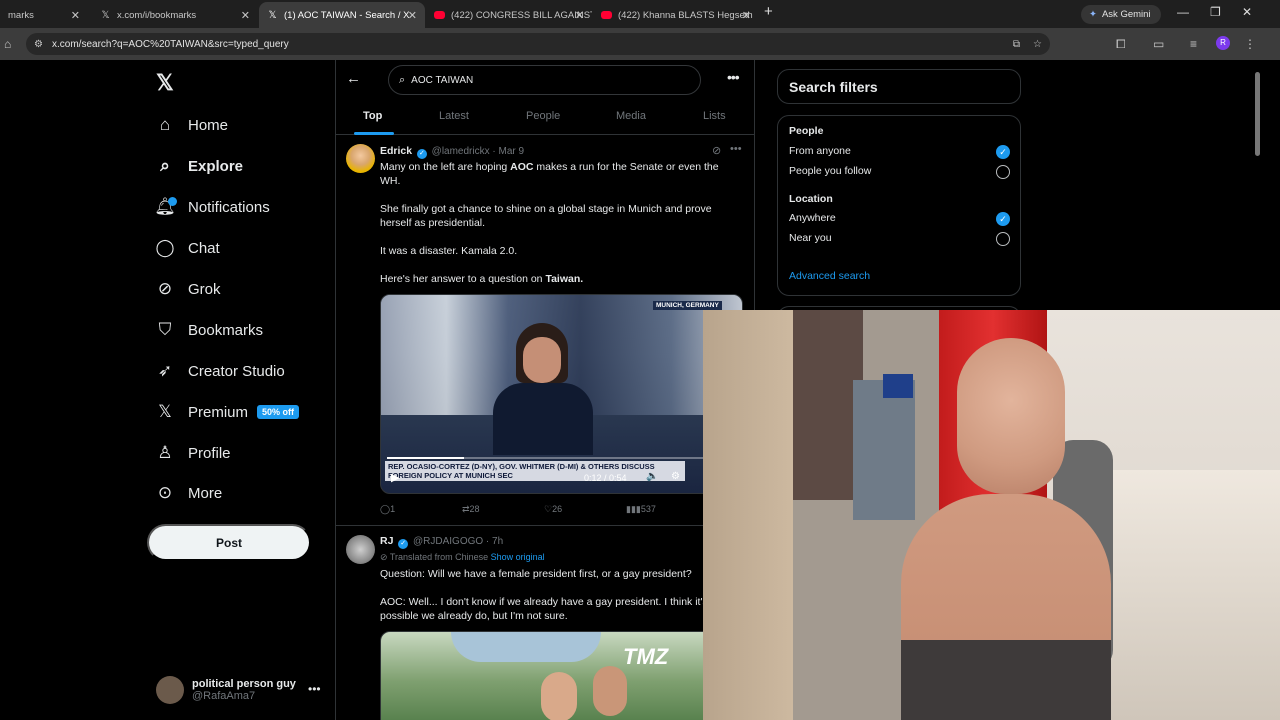 The image size is (1280, 720). Describe the element at coordinates (736, 149) in the screenshot. I see `tweet-more-icon: •••` at that location.